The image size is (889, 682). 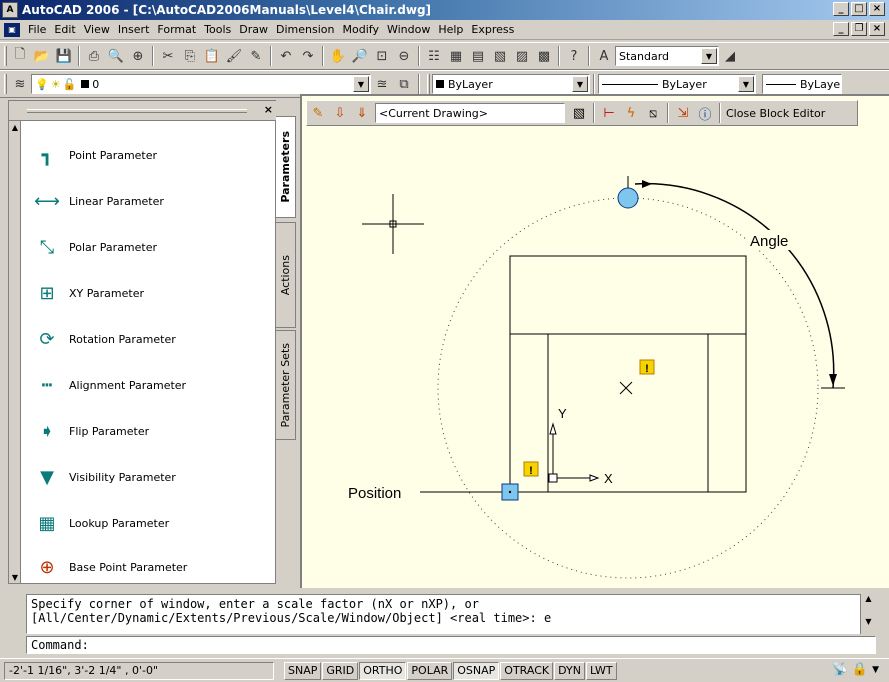 What do you see at coordinates (434, 56) in the screenshot?
I see `properties-icon: ☷` at bounding box center [434, 56].